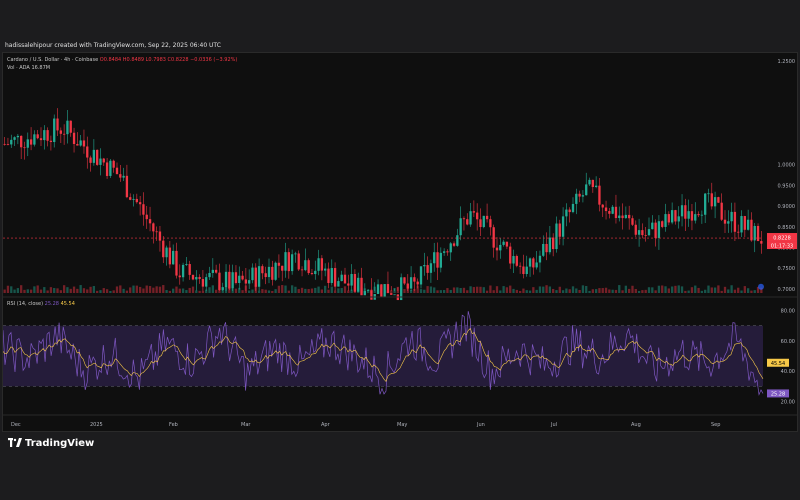 The image size is (800, 500). What do you see at coordinates (326, 425) in the screenshot?
I see `time-axis-label: Apr` at bounding box center [326, 425].